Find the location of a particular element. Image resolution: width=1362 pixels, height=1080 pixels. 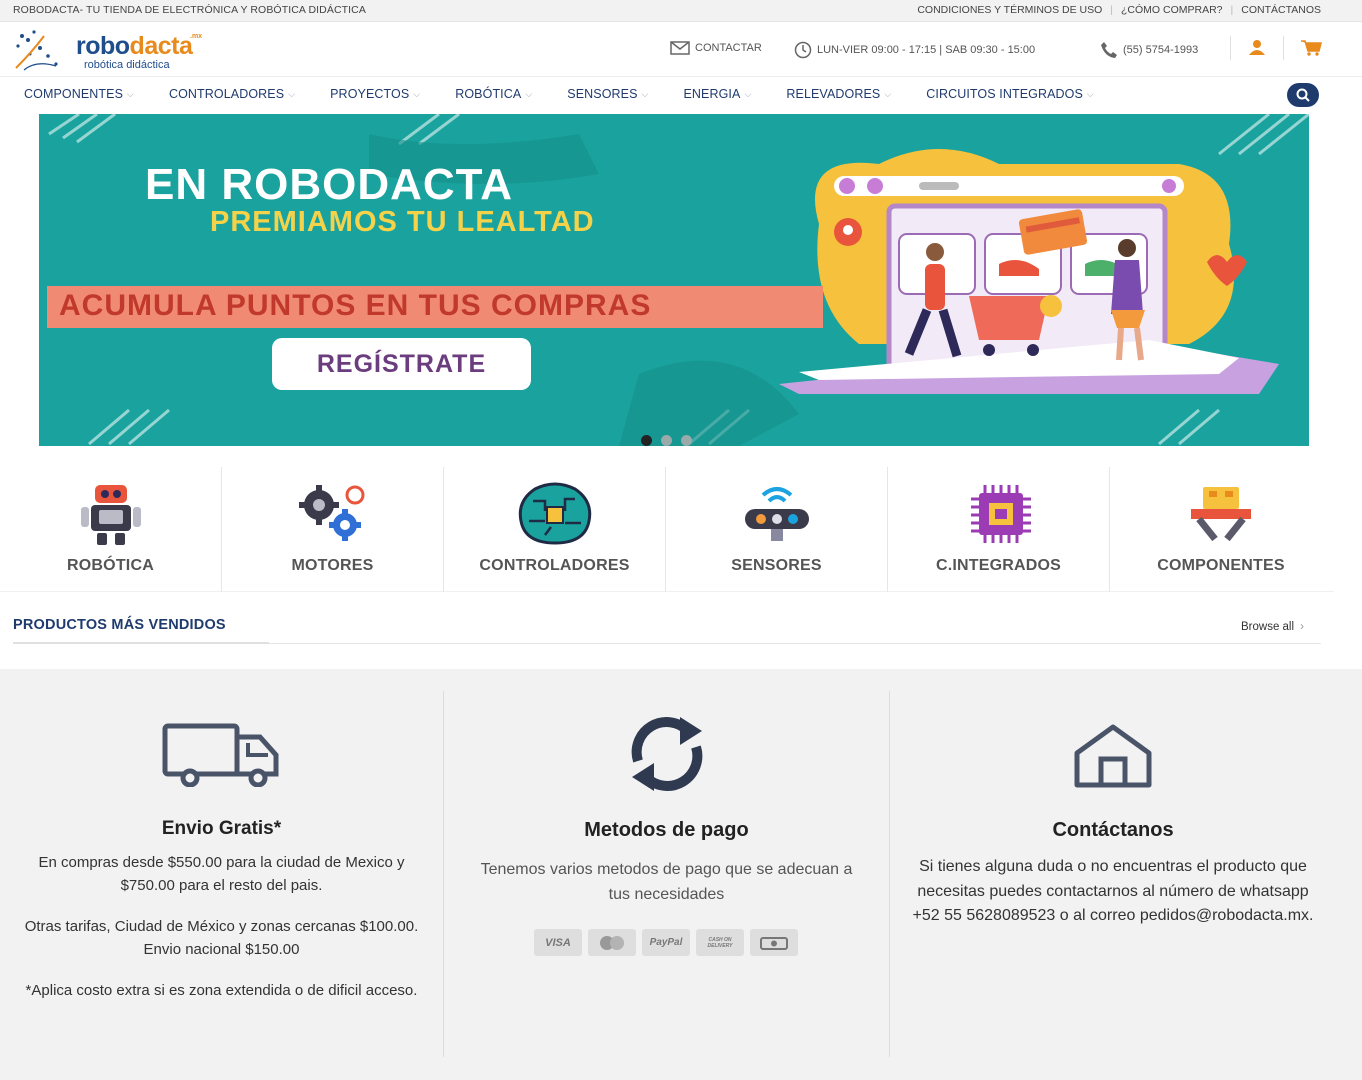

mastercard-badge is located at coordinates (612, 942).